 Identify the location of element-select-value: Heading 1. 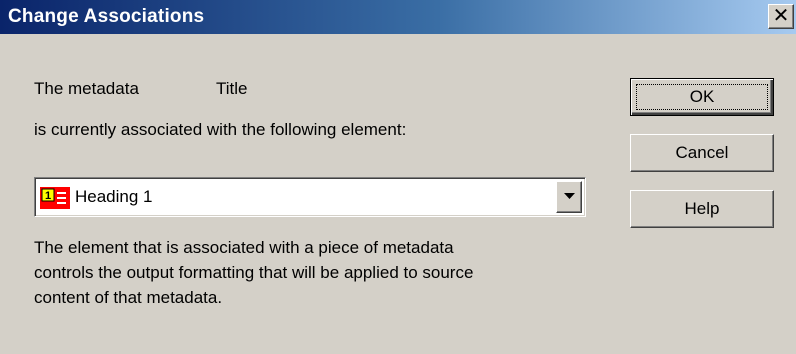
(114, 196).